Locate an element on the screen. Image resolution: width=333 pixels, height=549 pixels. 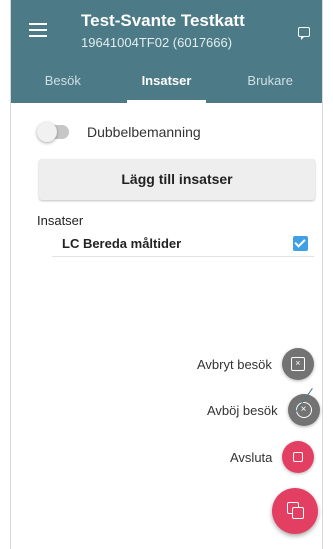
fab-item-avsluta: Avsluta is located at coordinates (272, 457).